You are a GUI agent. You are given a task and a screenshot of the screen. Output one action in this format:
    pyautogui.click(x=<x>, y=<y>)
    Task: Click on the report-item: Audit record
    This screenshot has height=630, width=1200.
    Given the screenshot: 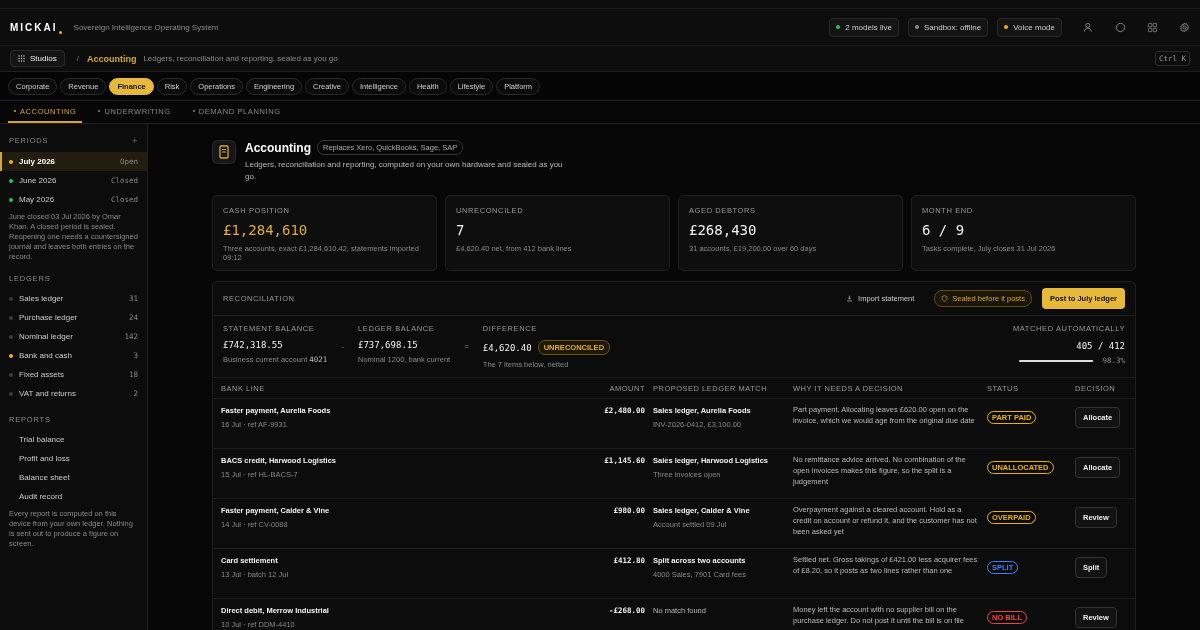 What is the action you would take?
    pyautogui.click(x=73, y=496)
    